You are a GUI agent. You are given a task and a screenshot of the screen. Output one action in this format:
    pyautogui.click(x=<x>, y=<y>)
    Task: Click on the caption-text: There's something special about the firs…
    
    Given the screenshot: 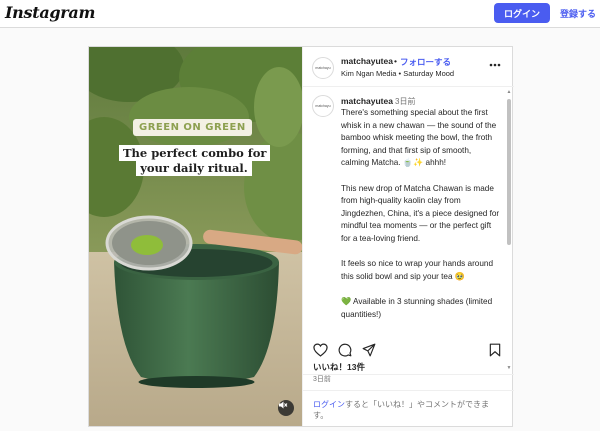 What is the action you would take?
    pyautogui.click(x=421, y=220)
    